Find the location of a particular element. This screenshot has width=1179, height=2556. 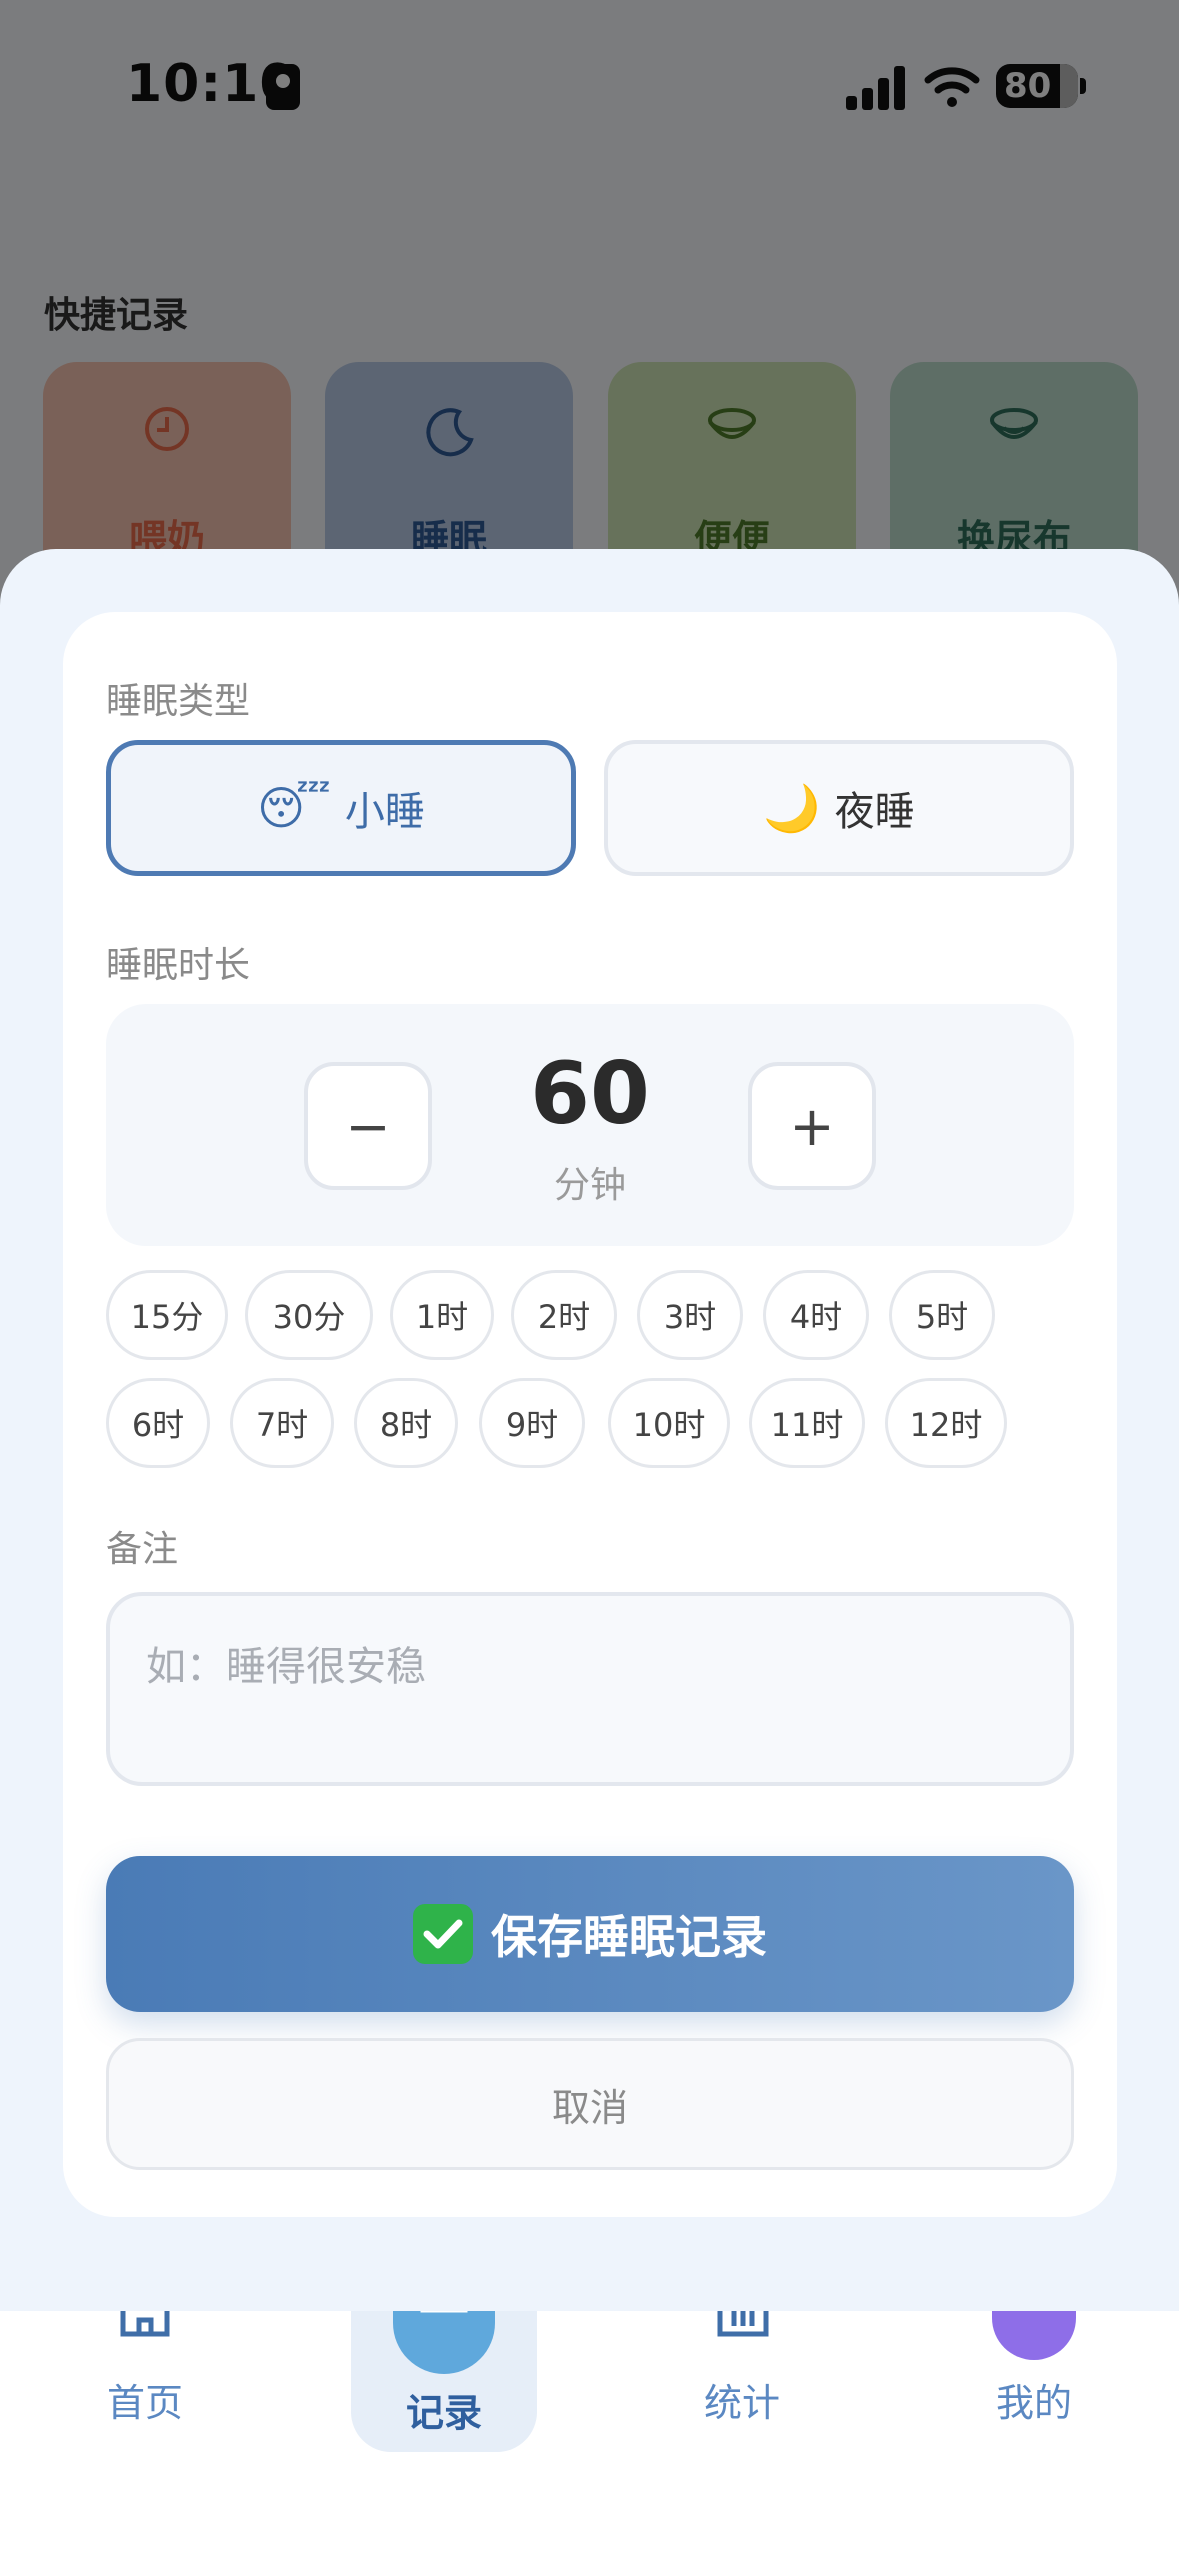

preset-chip: 5时 is located at coordinates (942, 1315).